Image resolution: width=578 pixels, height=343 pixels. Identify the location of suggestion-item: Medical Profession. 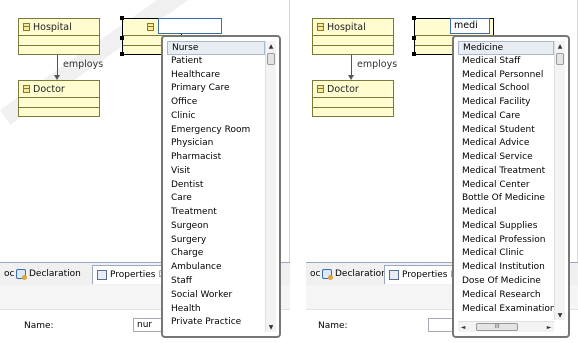
(506, 241).